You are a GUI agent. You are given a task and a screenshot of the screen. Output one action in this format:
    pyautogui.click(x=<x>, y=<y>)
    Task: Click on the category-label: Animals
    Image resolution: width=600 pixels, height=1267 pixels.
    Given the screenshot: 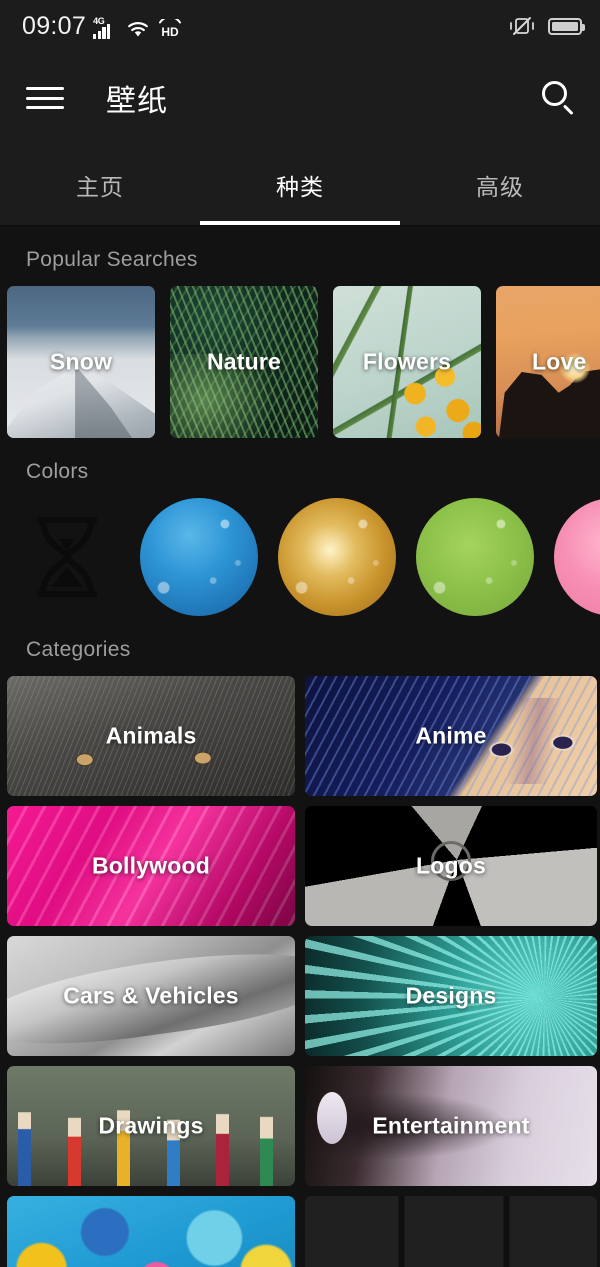 What is the action you would take?
    pyautogui.click(x=151, y=735)
    